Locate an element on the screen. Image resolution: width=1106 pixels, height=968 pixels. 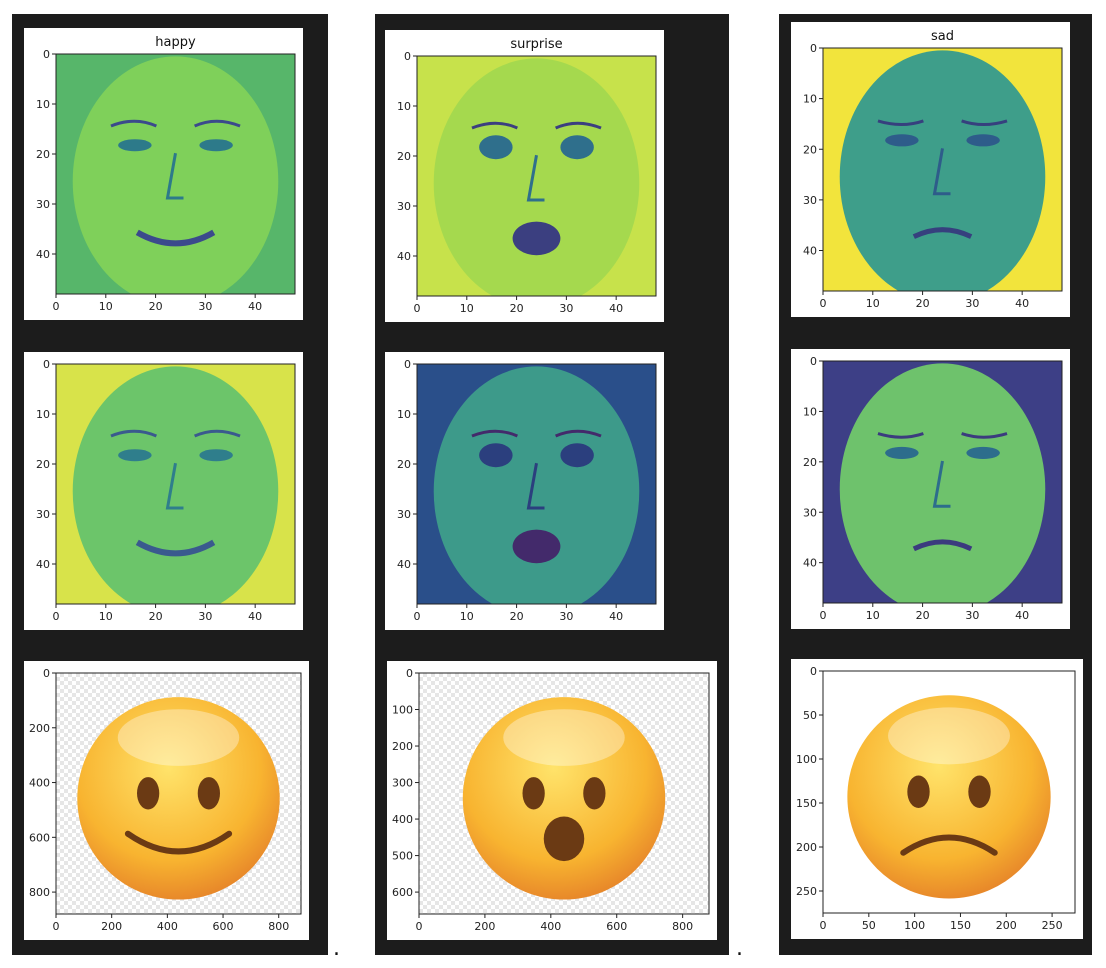
emoji-surprise-icon is located at coordinates (564, 798).